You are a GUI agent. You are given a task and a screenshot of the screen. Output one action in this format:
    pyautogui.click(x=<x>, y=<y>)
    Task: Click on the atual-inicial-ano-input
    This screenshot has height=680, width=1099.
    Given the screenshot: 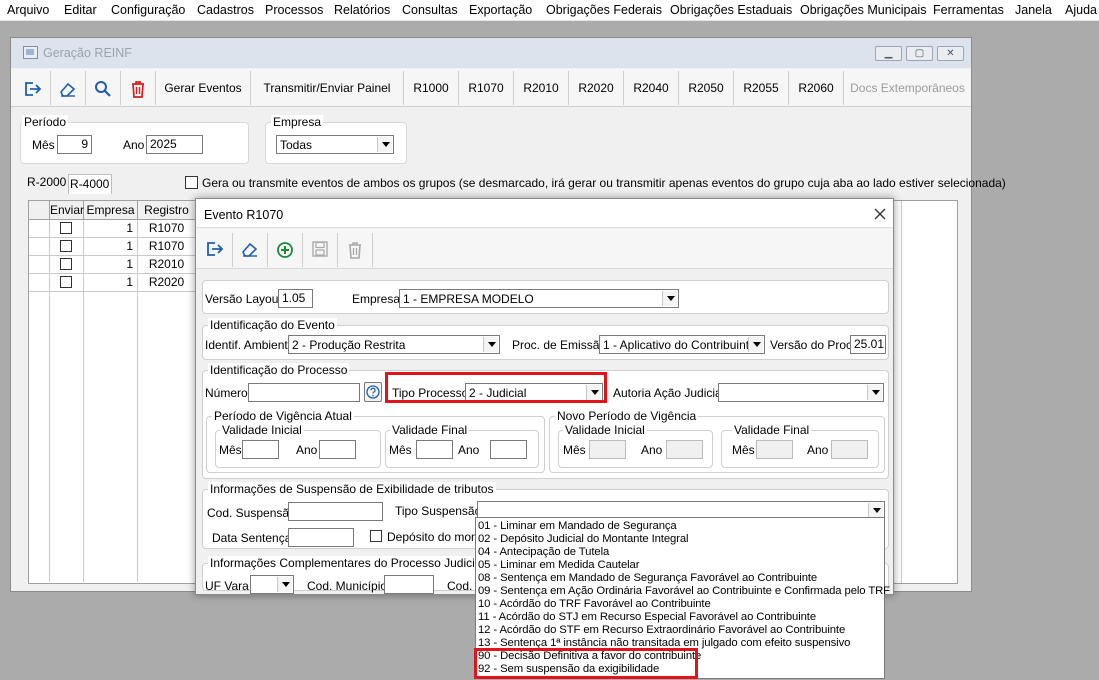 What is the action you would take?
    pyautogui.click(x=337, y=449)
    